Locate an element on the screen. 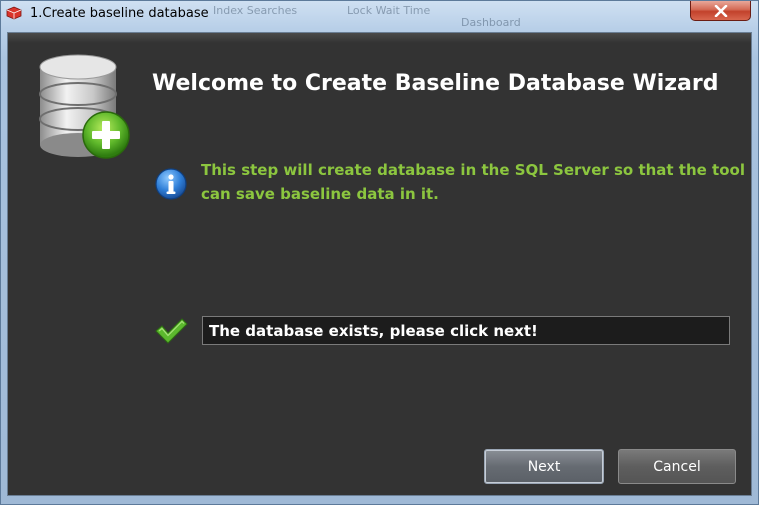 The height and width of the screenshot is (505, 759). status-message: The database exists, please click next! is located at coordinates (373, 330).